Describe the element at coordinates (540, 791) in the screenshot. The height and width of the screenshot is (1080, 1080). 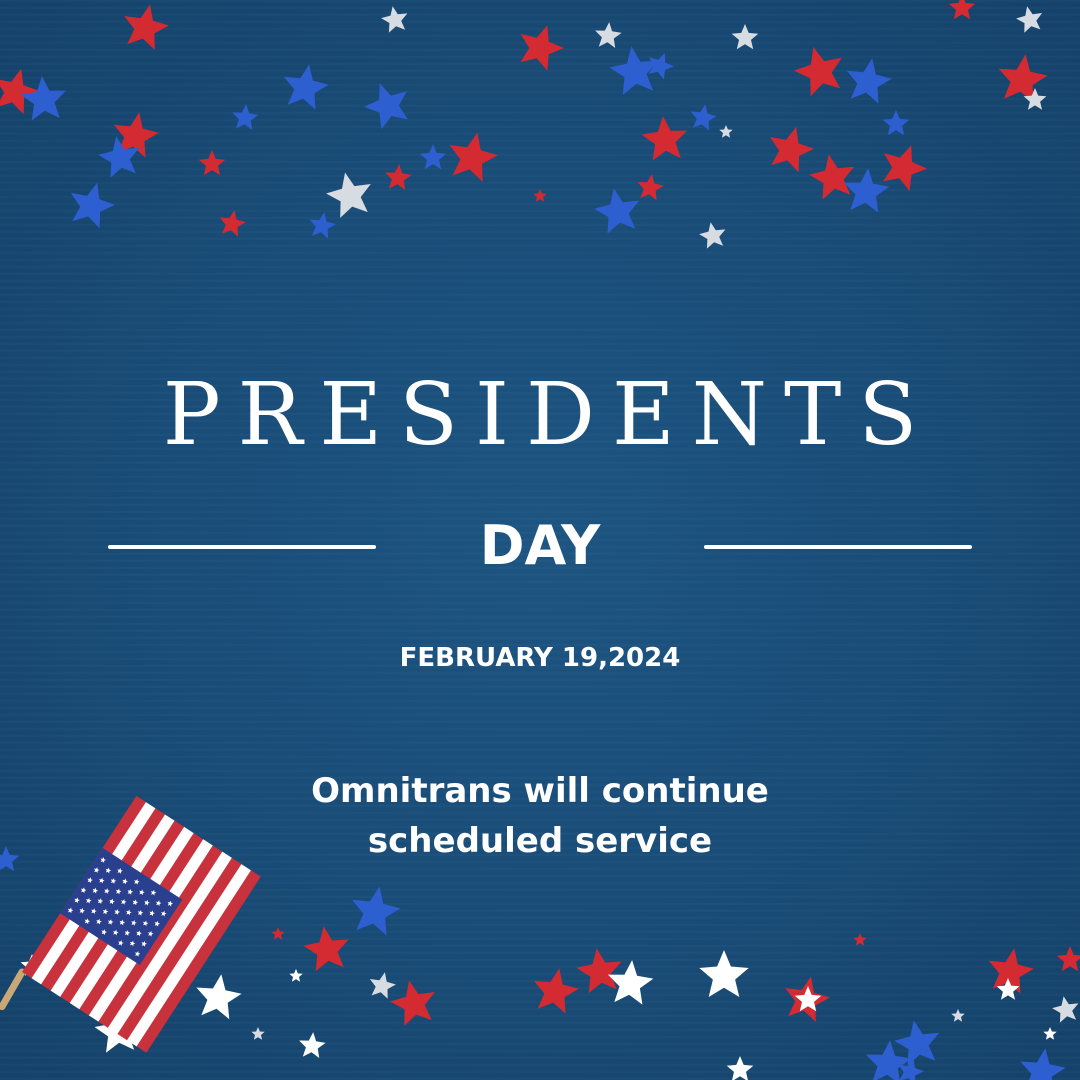
I see `service-message-line-1: Omnitrans will continue` at that location.